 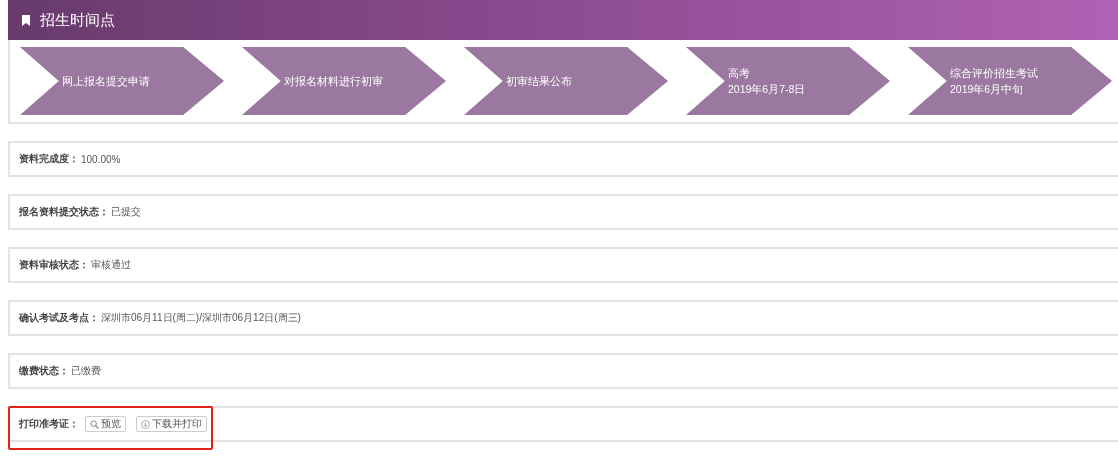 What do you see at coordinates (59, 318) in the screenshot?
I see `field-label: 确认考试及考点：` at bounding box center [59, 318].